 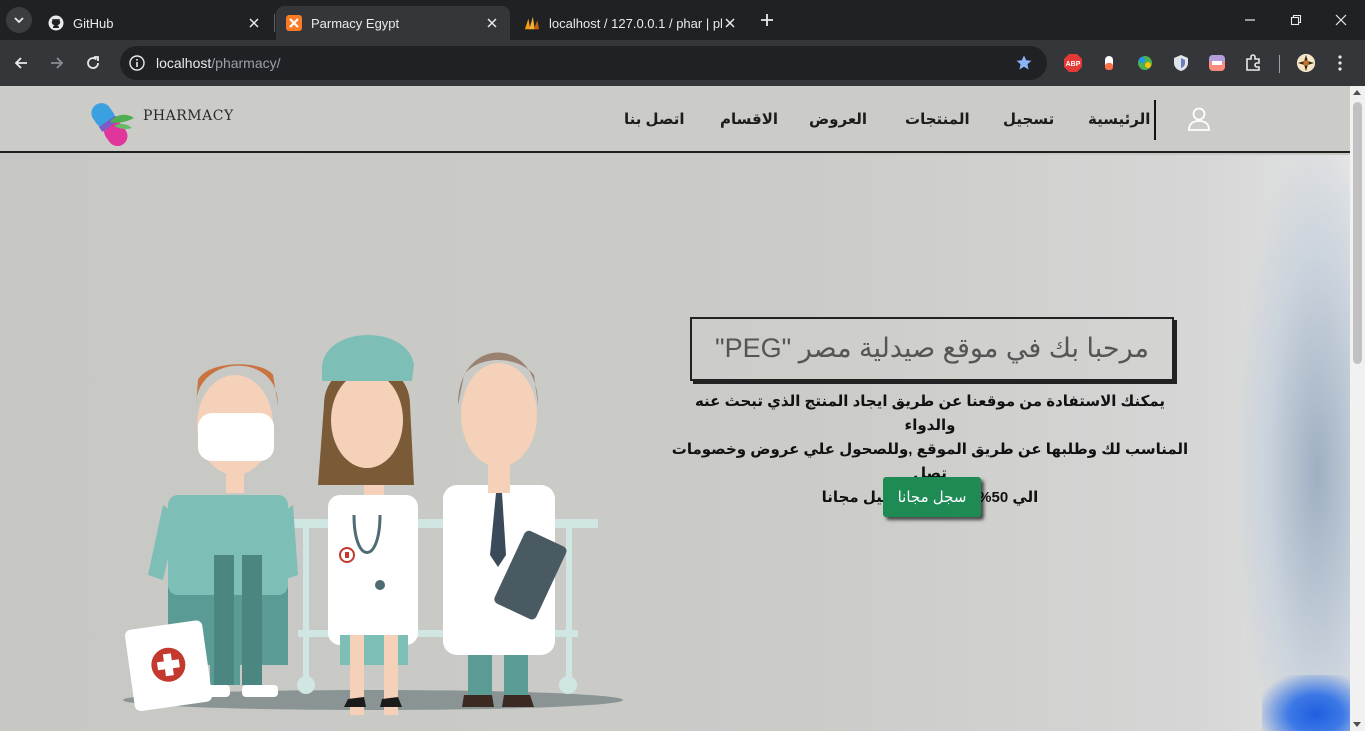 I want to click on phpmyadmin-icon, so click(x=532, y=23).